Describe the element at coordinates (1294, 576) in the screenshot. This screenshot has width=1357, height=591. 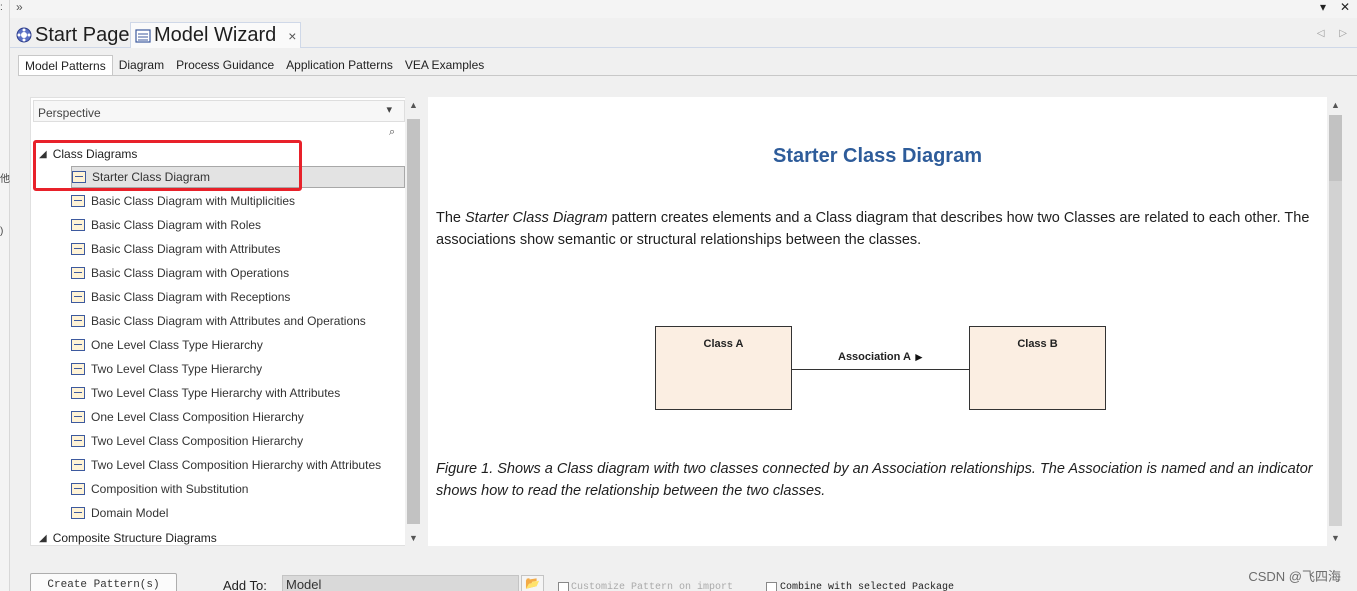
I see `watermark: CSDN @飞四海` at that location.